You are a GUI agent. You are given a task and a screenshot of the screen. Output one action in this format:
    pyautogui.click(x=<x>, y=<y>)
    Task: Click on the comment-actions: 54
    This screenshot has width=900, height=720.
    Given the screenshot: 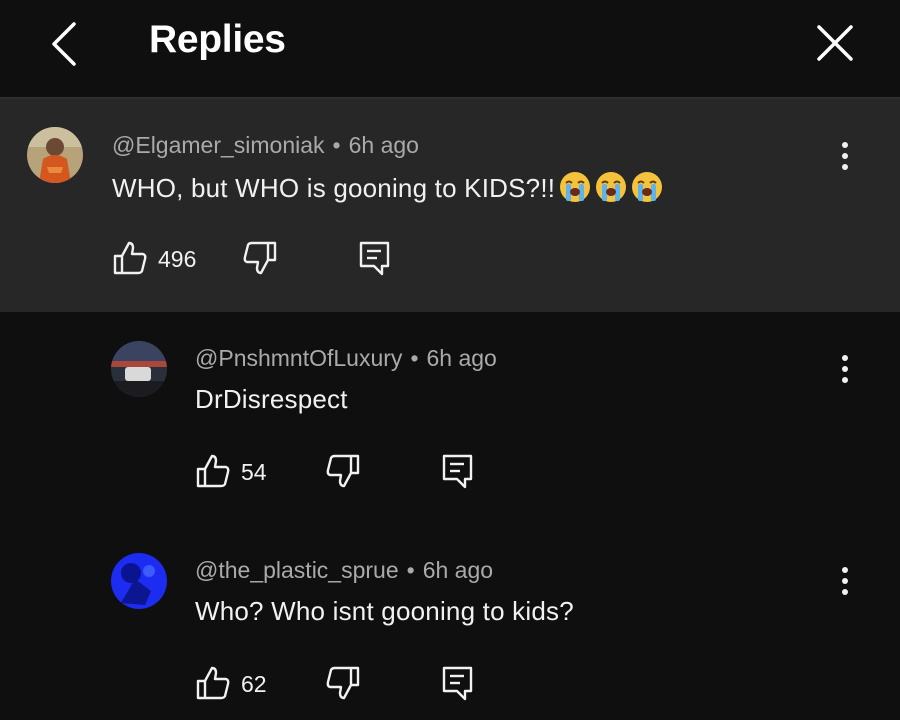 What is the action you would take?
    pyautogui.click(x=345, y=473)
    